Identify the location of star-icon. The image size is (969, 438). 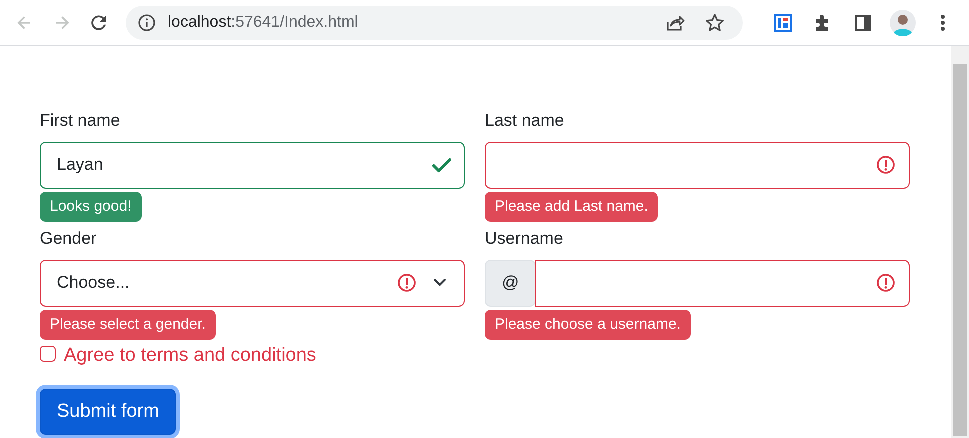
(714, 22).